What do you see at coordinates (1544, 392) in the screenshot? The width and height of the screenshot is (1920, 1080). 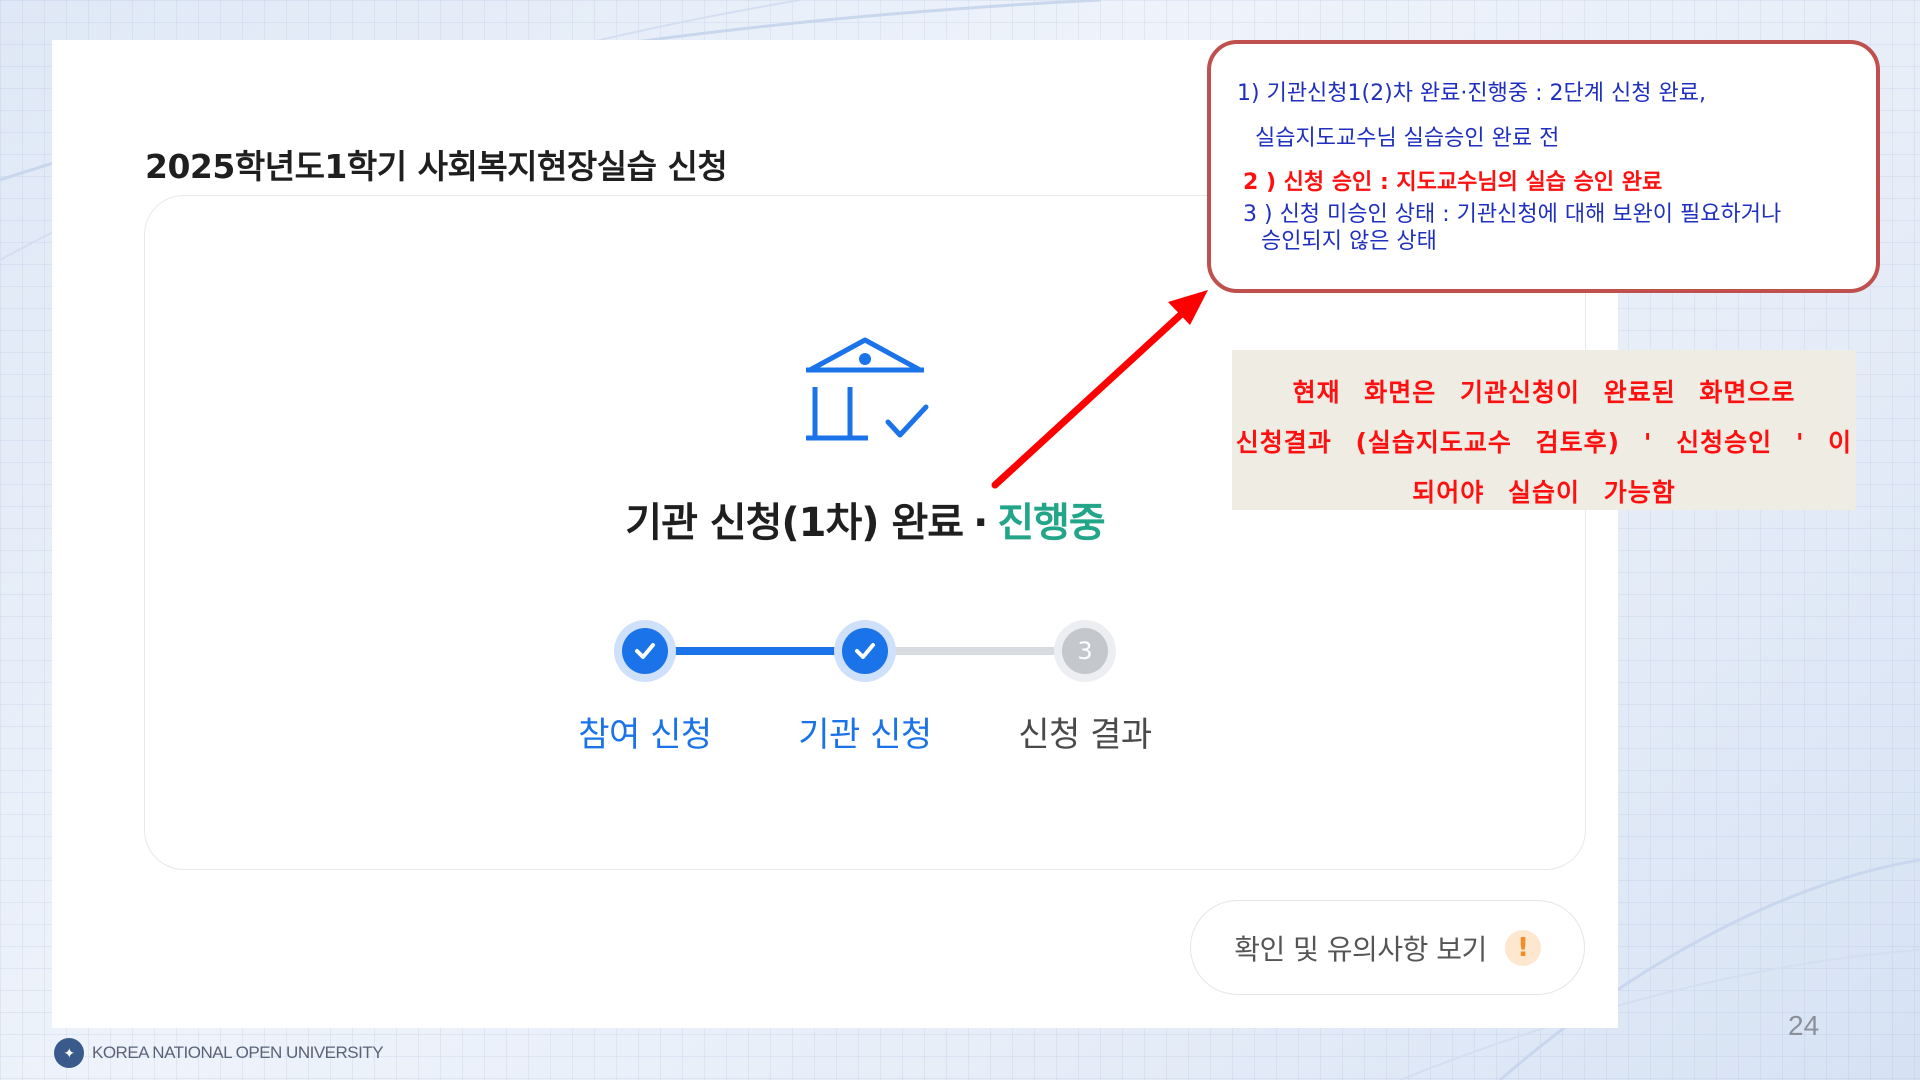 I see `note-line-1: 현재 화면은 기관신청이 완료된 화면으로` at bounding box center [1544, 392].